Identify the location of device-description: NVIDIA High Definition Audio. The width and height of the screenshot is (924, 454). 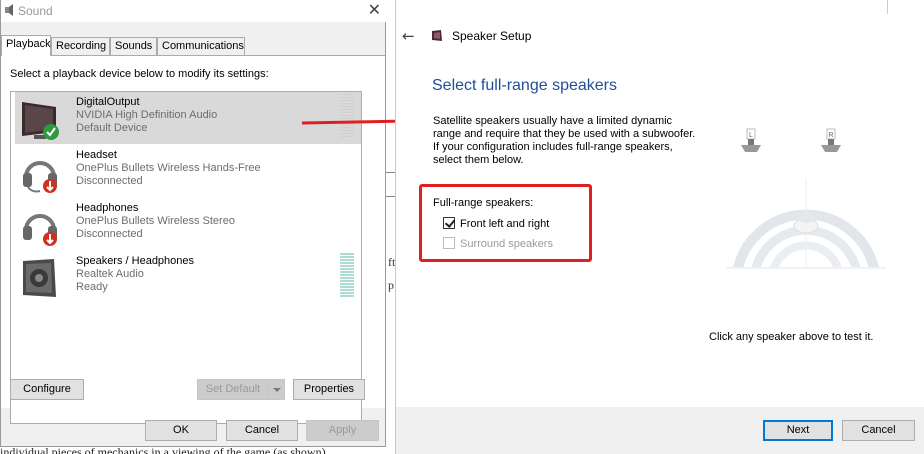
(147, 115).